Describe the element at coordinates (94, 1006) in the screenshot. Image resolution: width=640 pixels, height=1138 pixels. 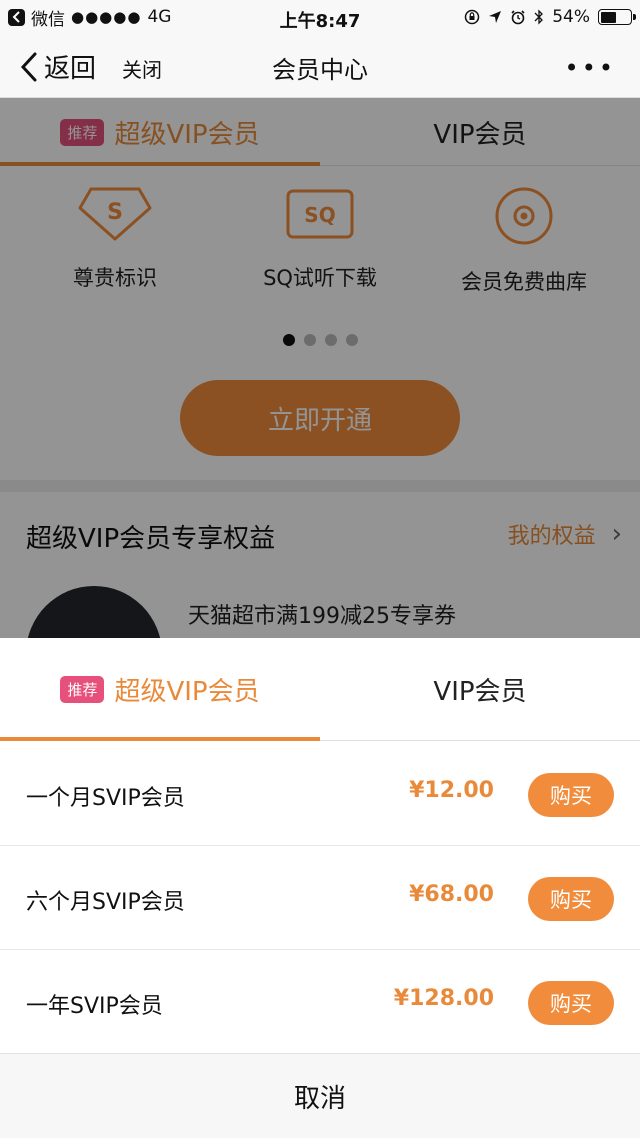
I see `plan-name: 一年SVIP会员` at that location.